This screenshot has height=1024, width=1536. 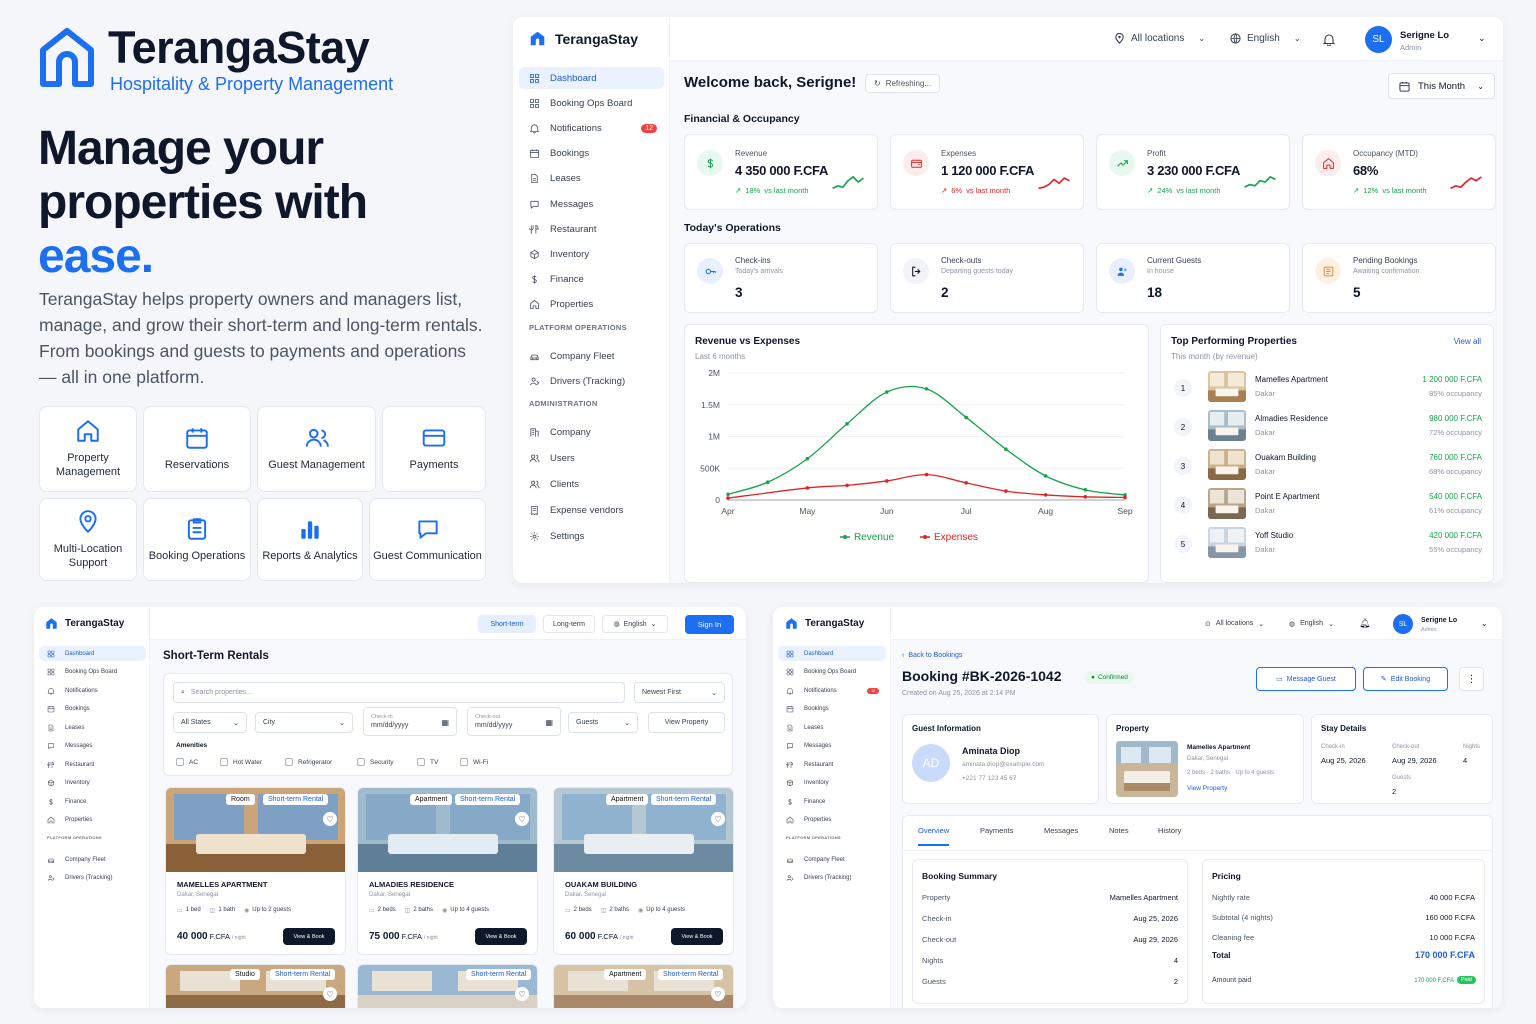 What do you see at coordinates (591, 458) in the screenshot?
I see `sidebar-item-users: Users` at bounding box center [591, 458].